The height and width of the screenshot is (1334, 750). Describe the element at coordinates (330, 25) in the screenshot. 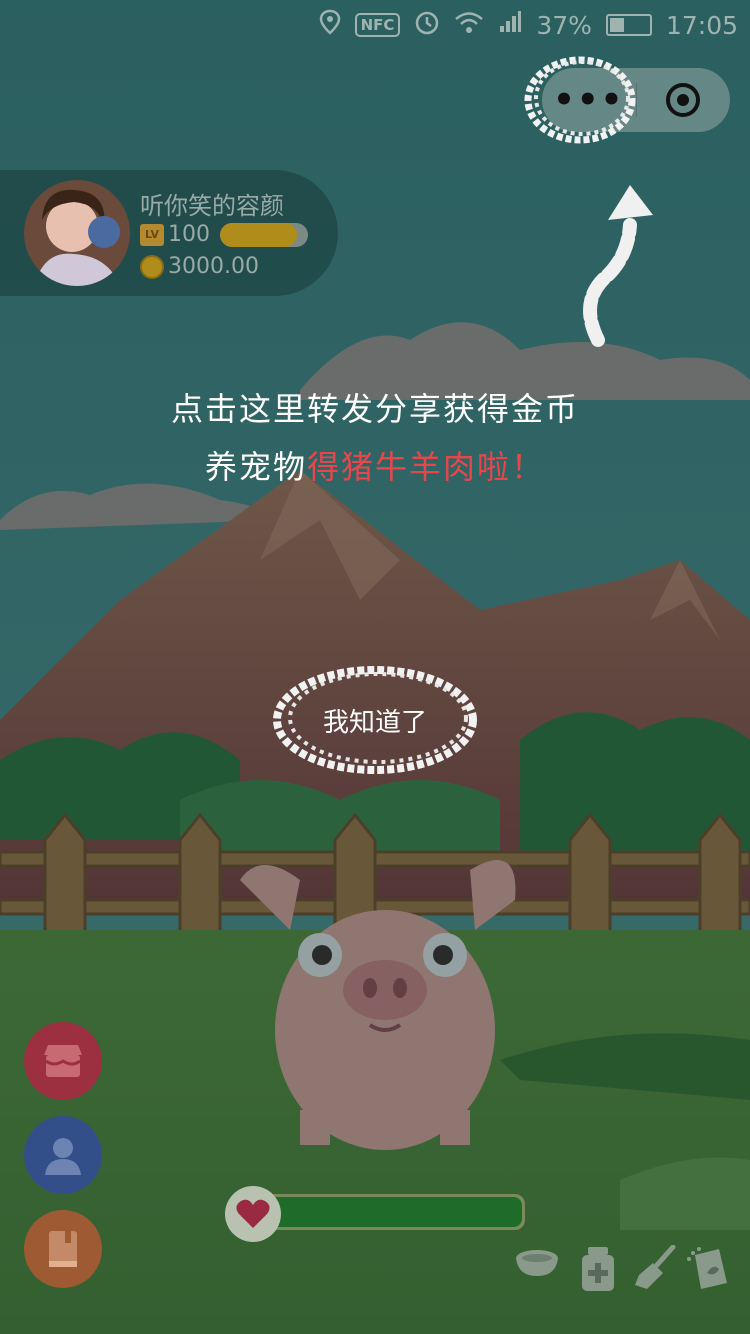

I see `location-icon` at that location.